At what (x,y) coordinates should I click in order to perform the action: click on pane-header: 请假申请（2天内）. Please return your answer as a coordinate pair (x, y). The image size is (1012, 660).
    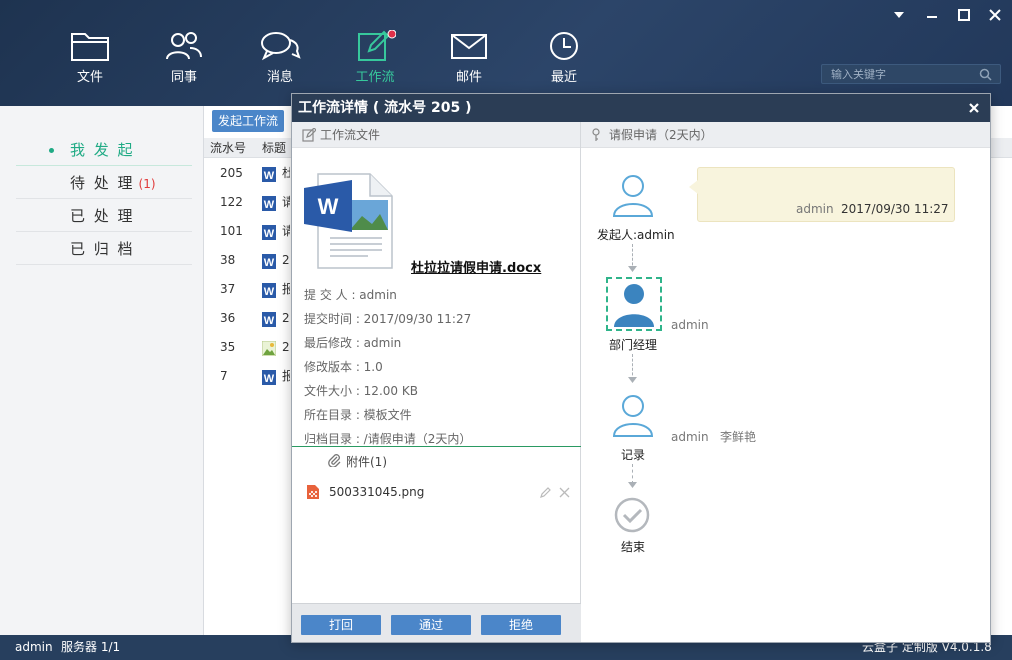
    Looking at the image, I should click on (785, 135).